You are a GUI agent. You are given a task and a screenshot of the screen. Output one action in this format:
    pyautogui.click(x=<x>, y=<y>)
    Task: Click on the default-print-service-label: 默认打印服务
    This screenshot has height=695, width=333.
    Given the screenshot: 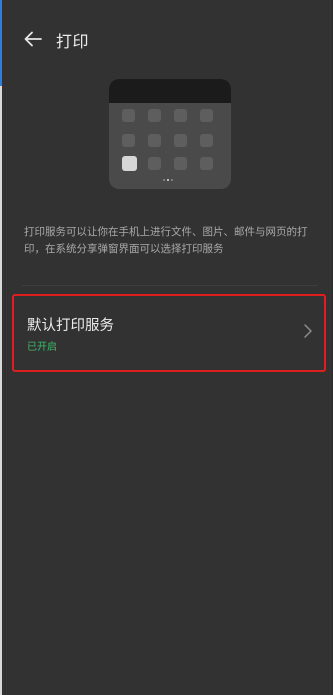 What is the action you would take?
    pyautogui.click(x=70, y=326)
    